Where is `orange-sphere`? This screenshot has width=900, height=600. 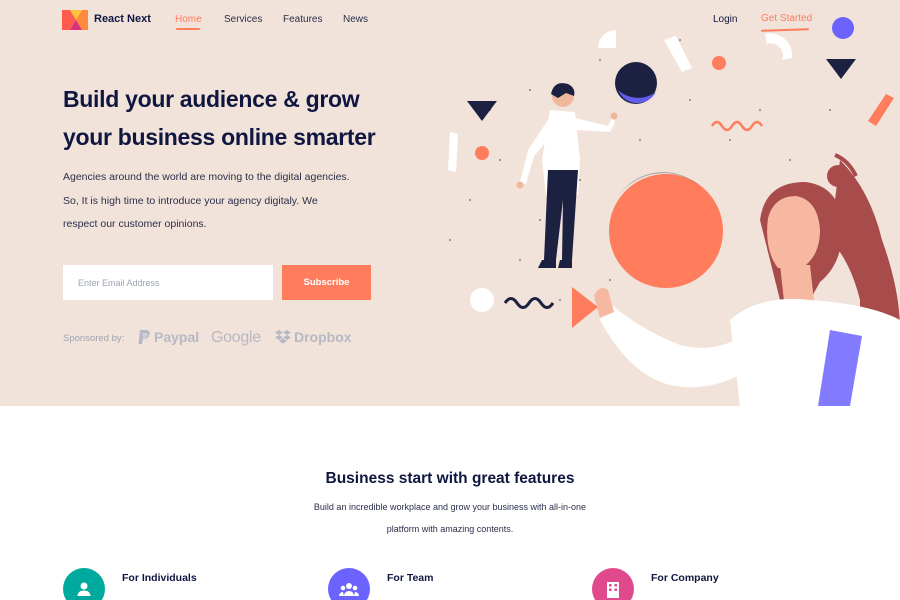
orange-sphere is located at coordinates (666, 231).